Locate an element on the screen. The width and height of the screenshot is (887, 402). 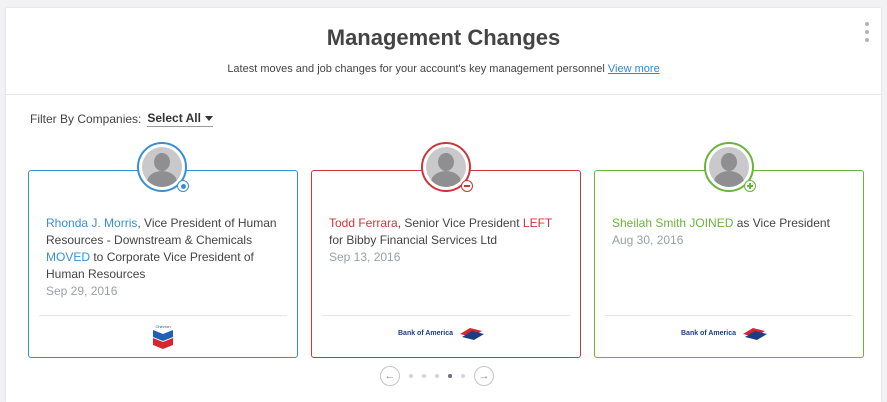
filter-select-dropdown: Select All is located at coordinates (180, 119).